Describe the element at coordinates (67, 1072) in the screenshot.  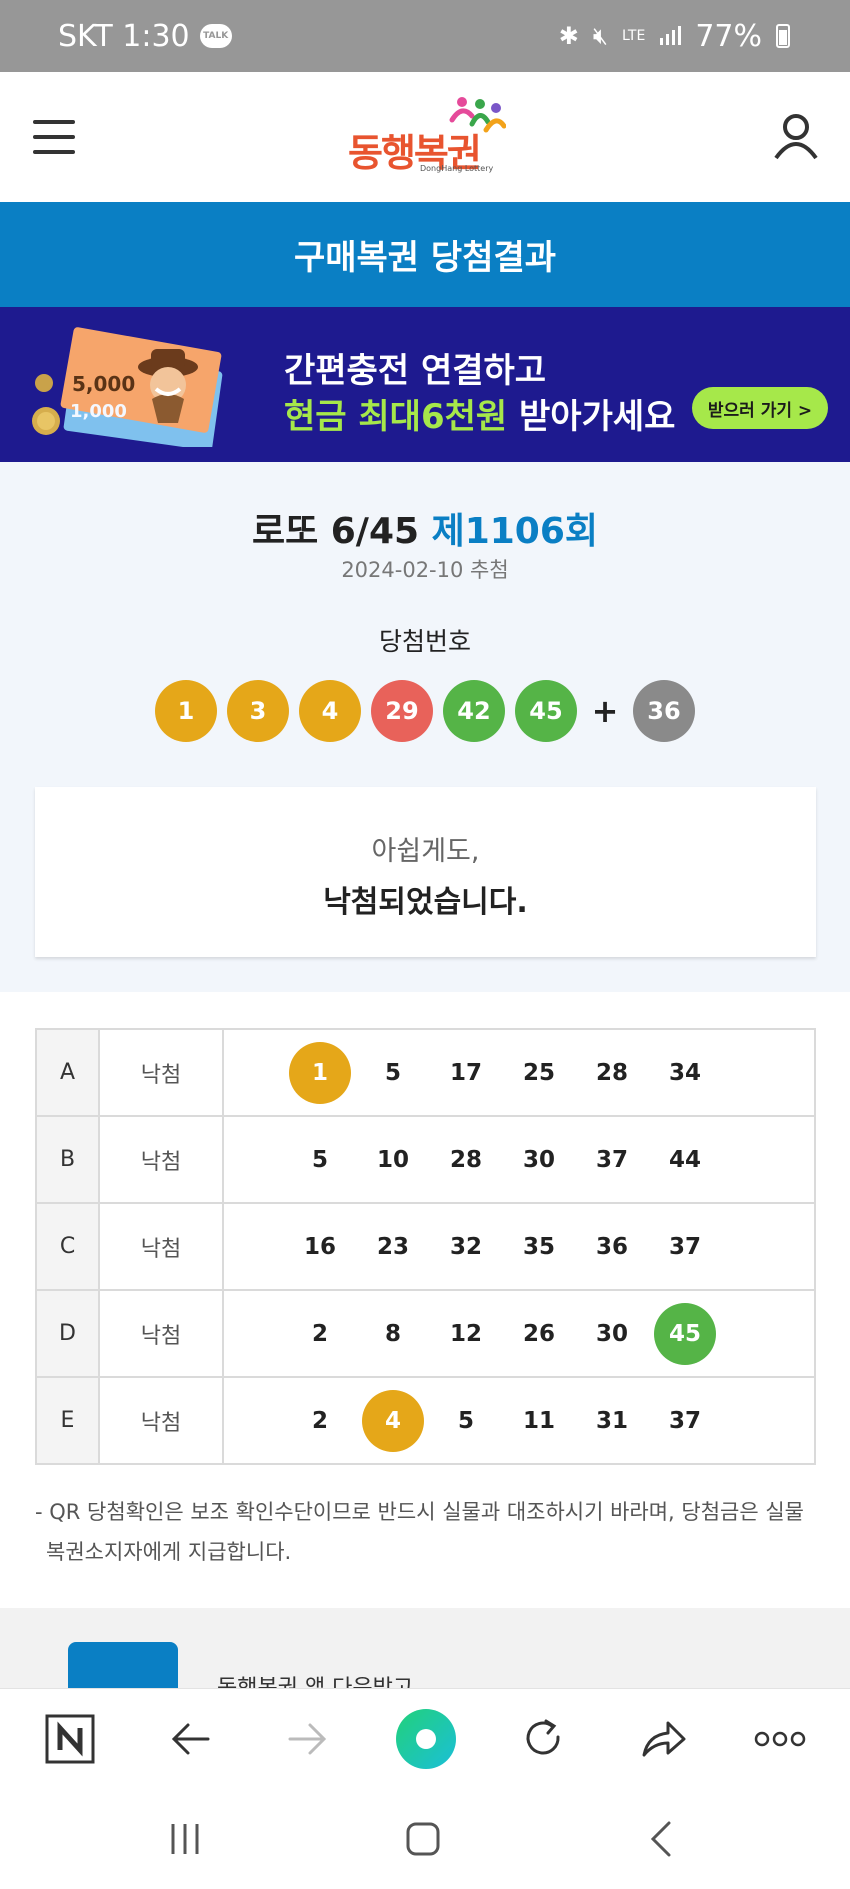
I see `game-letter: A` at that location.